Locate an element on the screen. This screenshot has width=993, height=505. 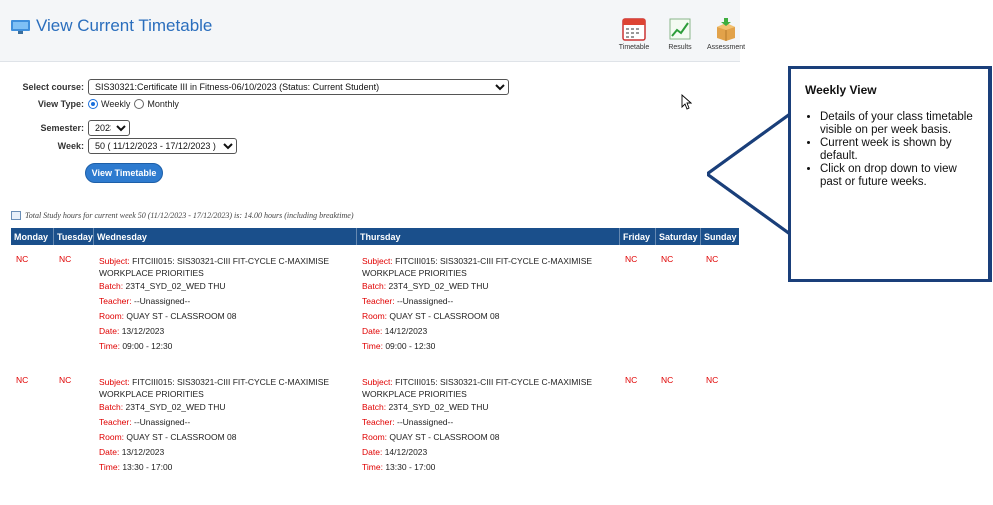
monitor-icon is located at coordinates (20, 27).